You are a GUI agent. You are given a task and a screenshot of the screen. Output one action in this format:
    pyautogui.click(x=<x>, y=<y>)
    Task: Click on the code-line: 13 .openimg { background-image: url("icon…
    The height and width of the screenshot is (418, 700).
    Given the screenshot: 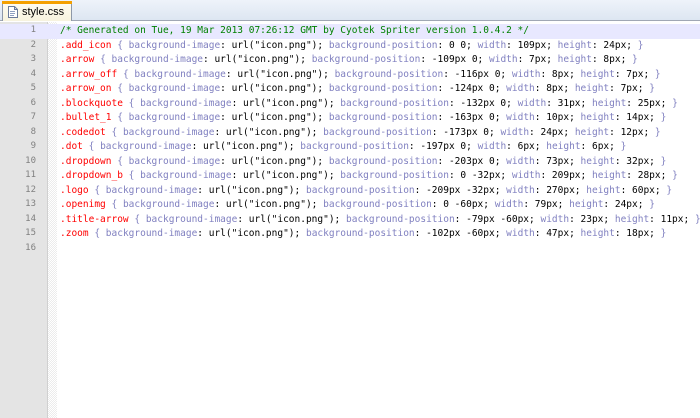 What is the action you would take?
    pyautogui.click(x=350, y=205)
    